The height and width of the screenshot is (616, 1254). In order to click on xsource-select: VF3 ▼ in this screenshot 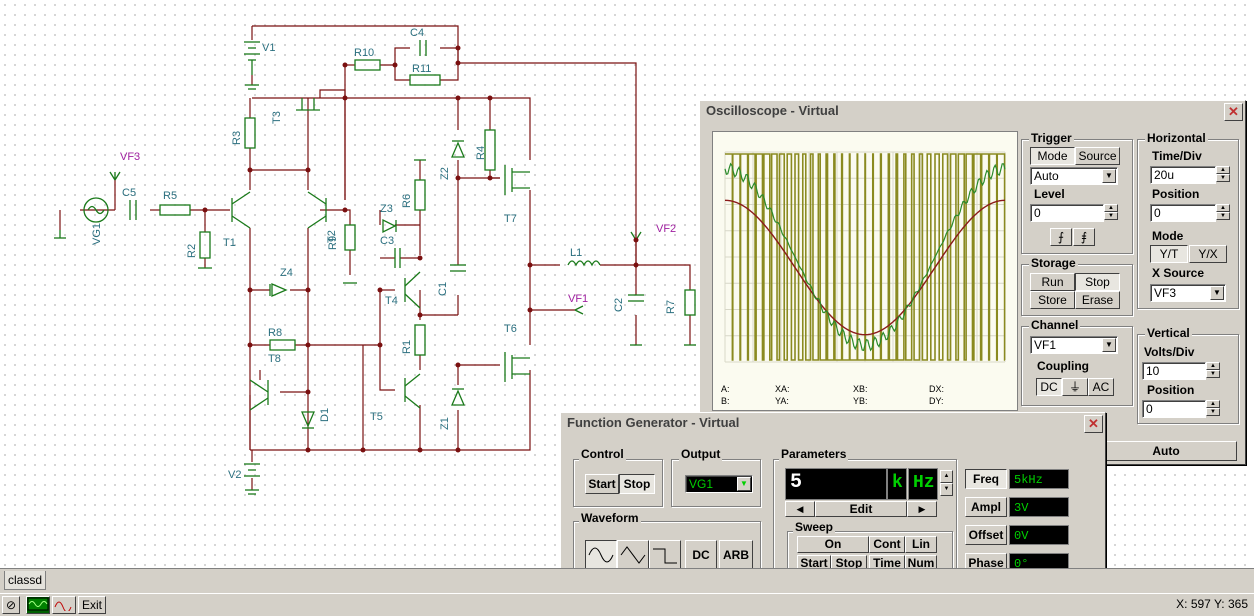, I will do `click(1188, 293)`.